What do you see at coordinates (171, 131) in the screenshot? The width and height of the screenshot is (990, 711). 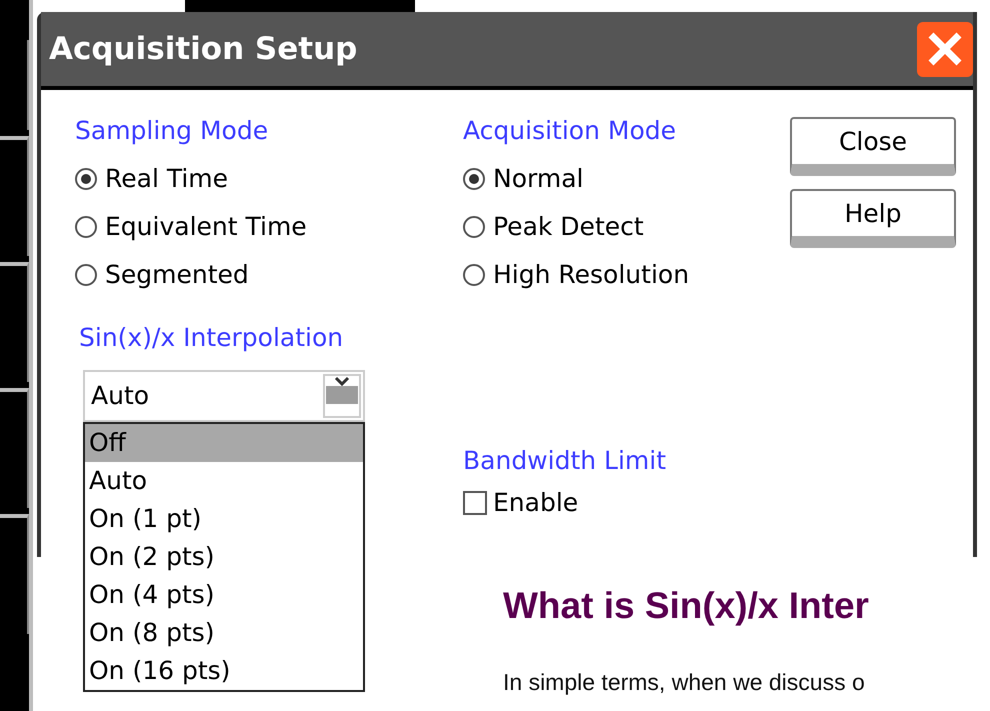 I see `section-label: Sampling Mode` at bounding box center [171, 131].